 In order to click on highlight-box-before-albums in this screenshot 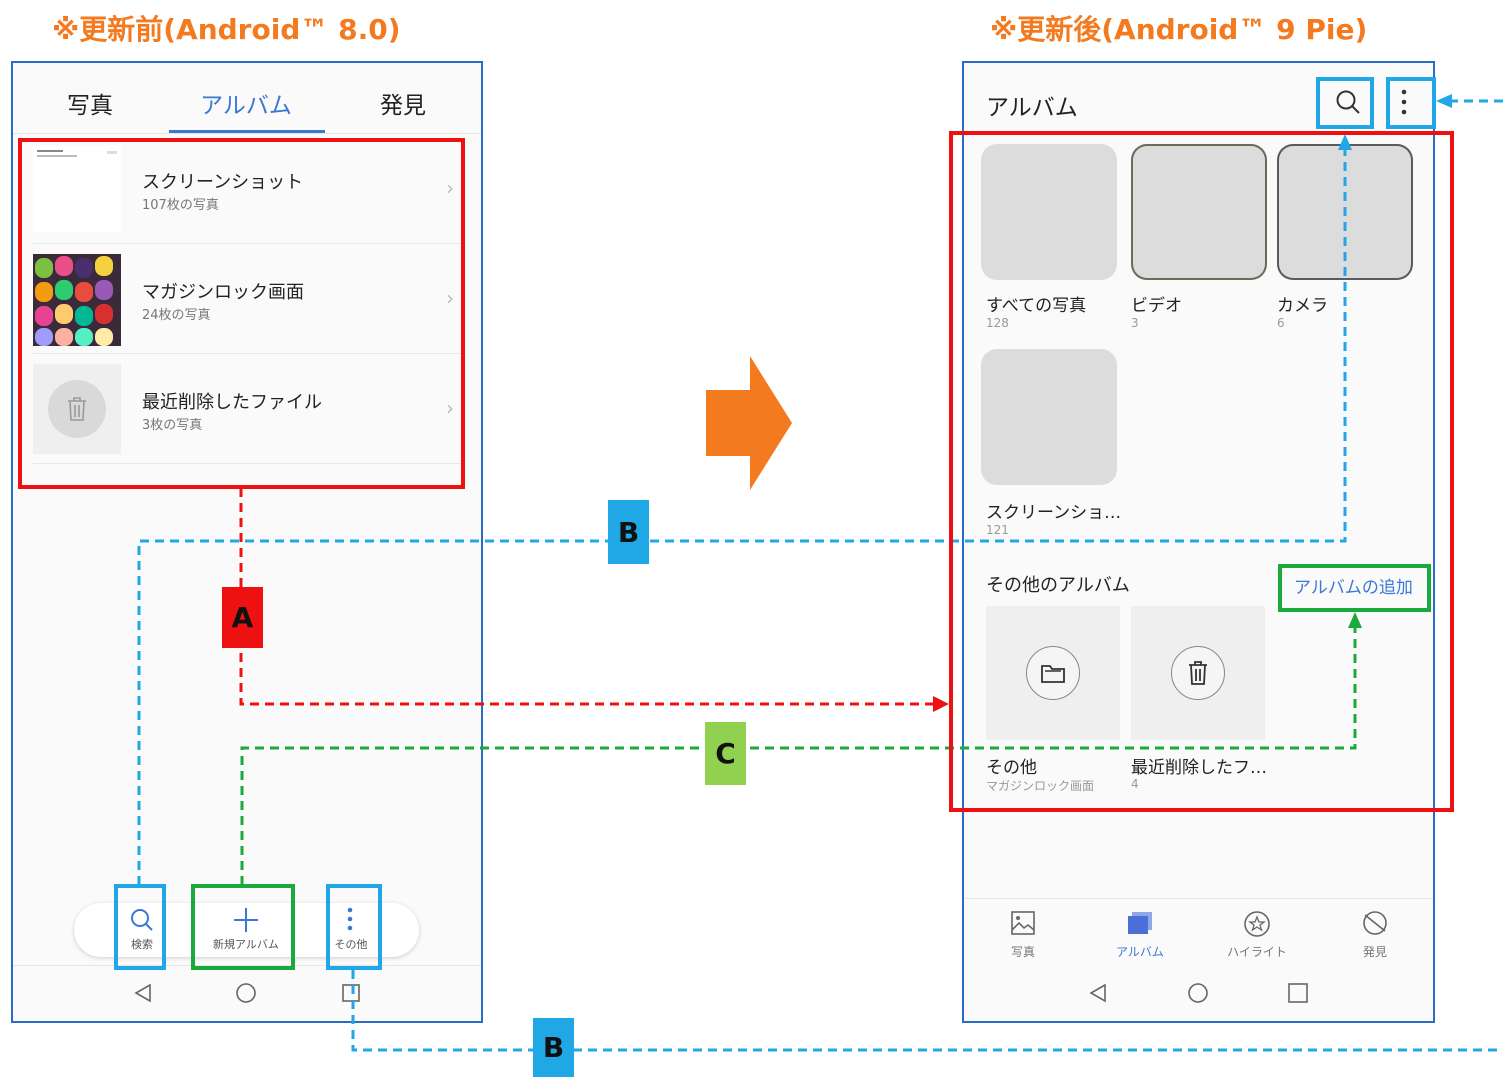, I will do `click(241, 313)`.